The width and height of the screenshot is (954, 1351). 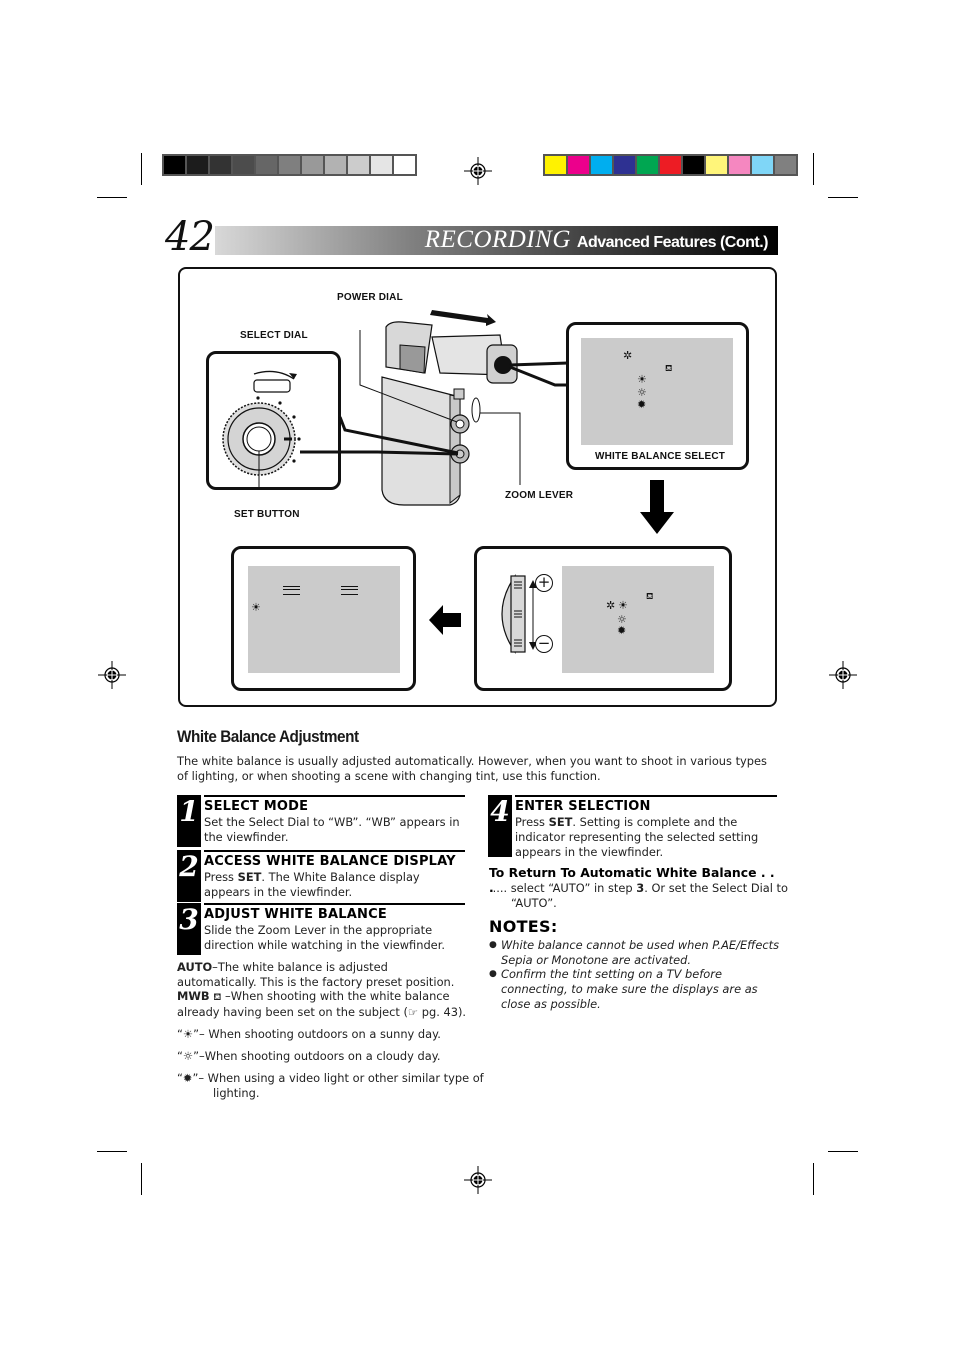 I want to click on section-subtitle: Advanced Features (Cont.), so click(x=672, y=242).